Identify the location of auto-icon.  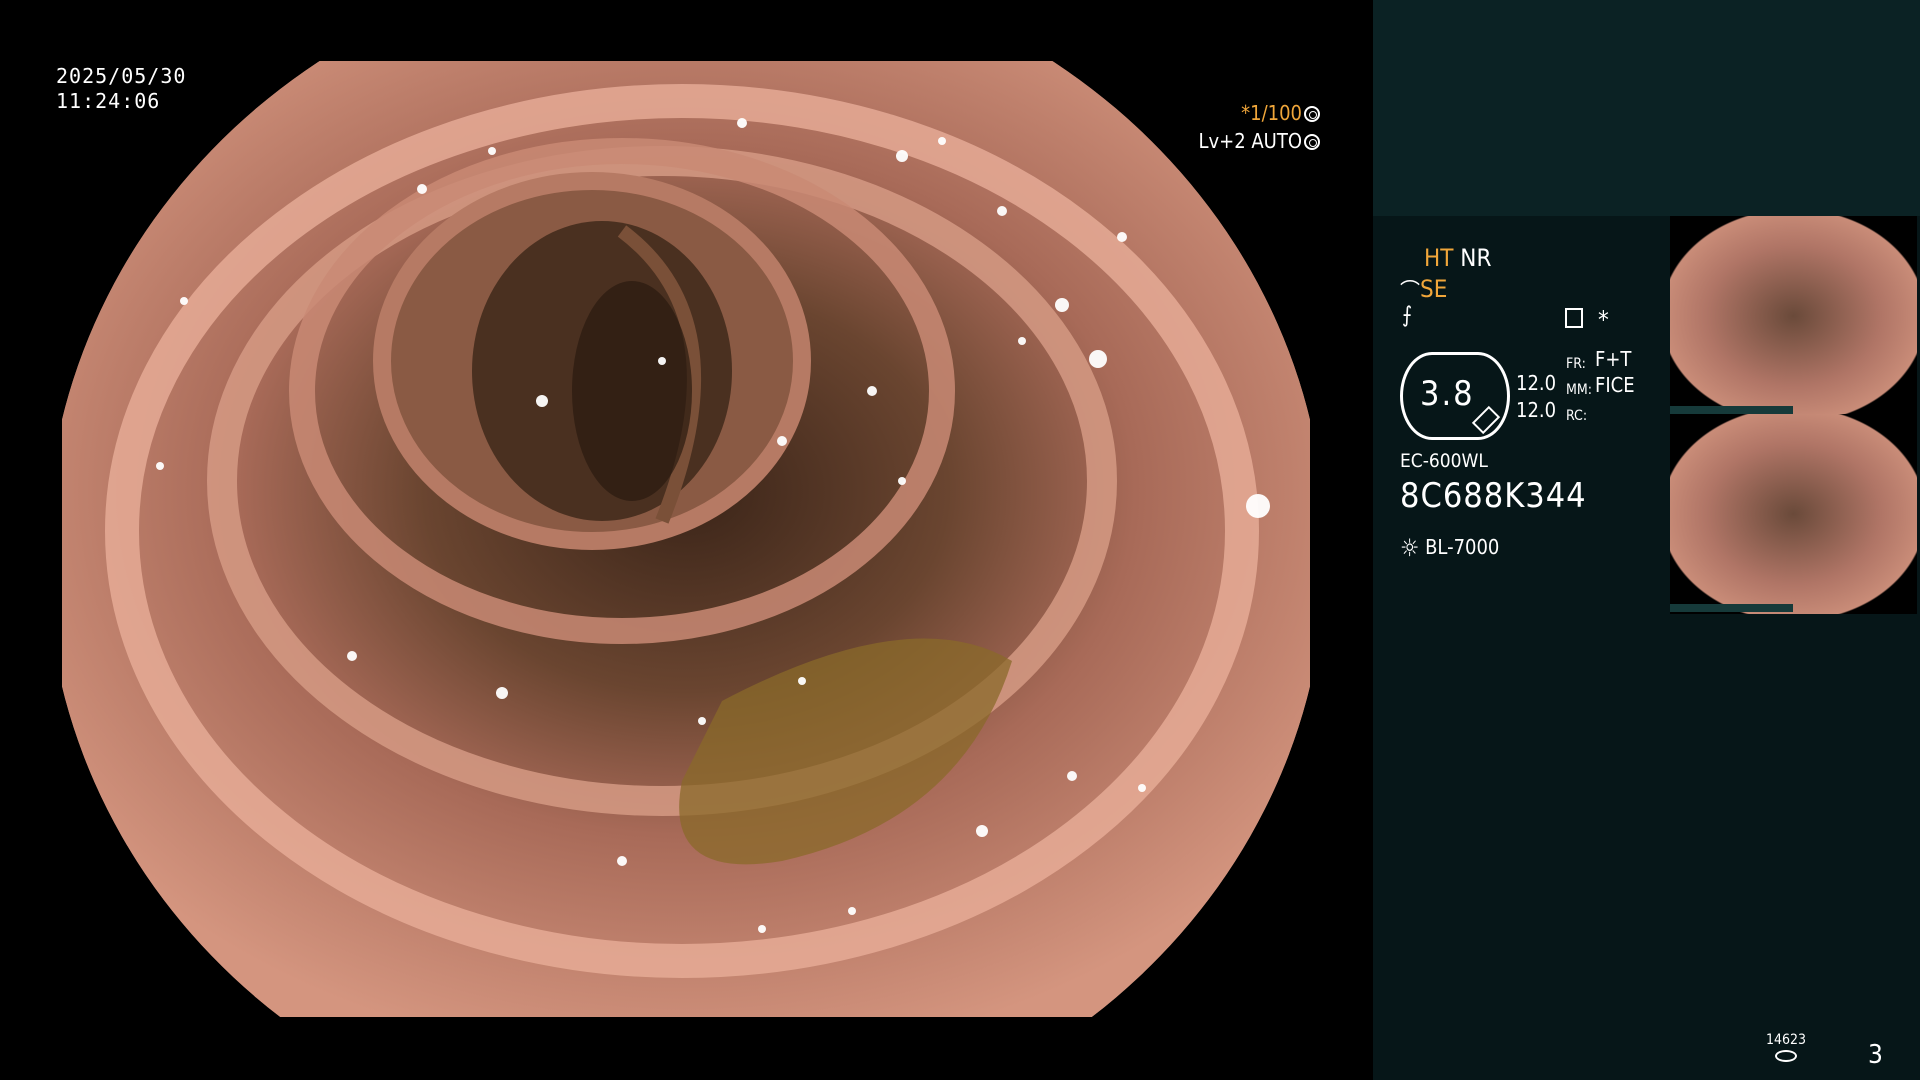
(1312, 142).